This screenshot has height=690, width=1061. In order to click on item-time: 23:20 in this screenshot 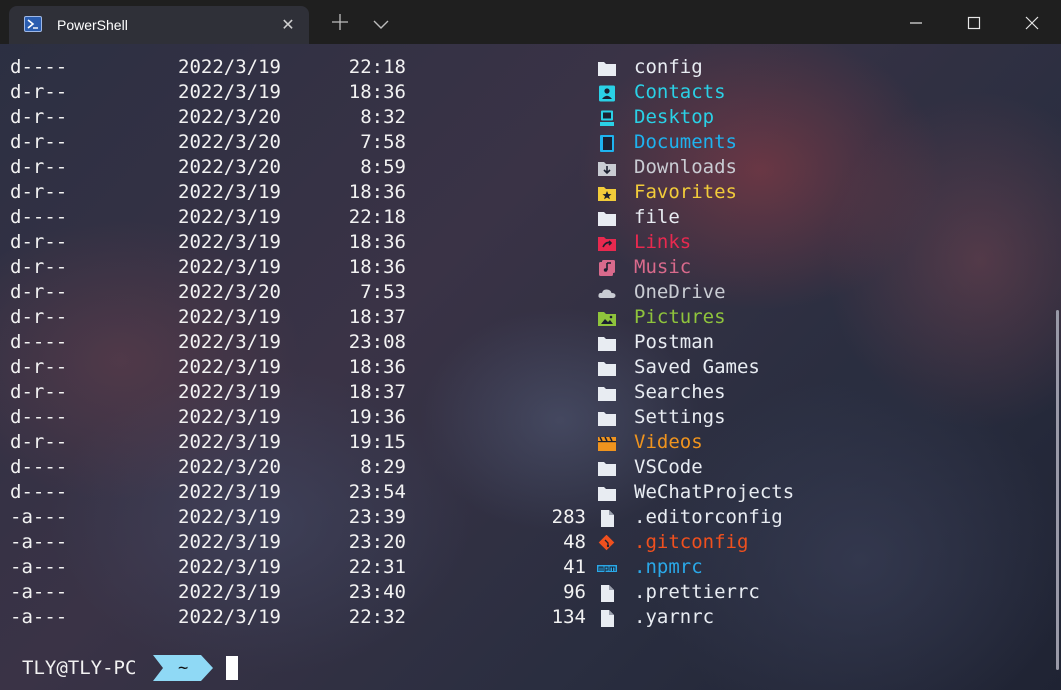, I will do `click(377, 542)`.